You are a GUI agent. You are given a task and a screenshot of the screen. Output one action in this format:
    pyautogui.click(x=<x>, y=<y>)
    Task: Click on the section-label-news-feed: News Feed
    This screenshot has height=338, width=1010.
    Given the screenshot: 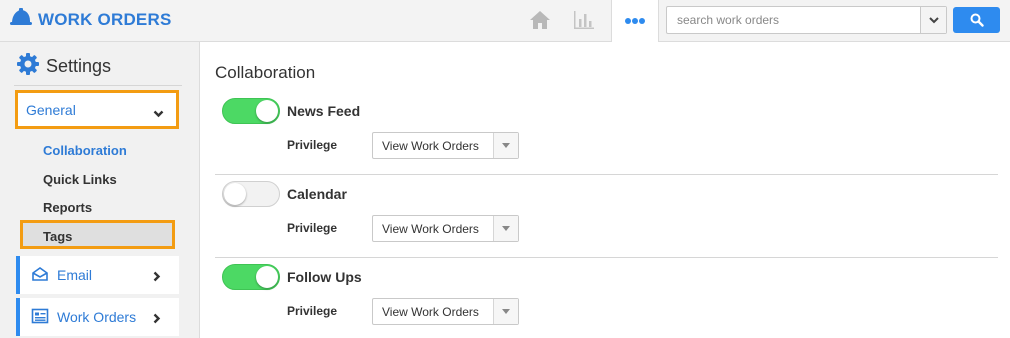 What is the action you would take?
    pyautogui.click(x=324, y=111)
    